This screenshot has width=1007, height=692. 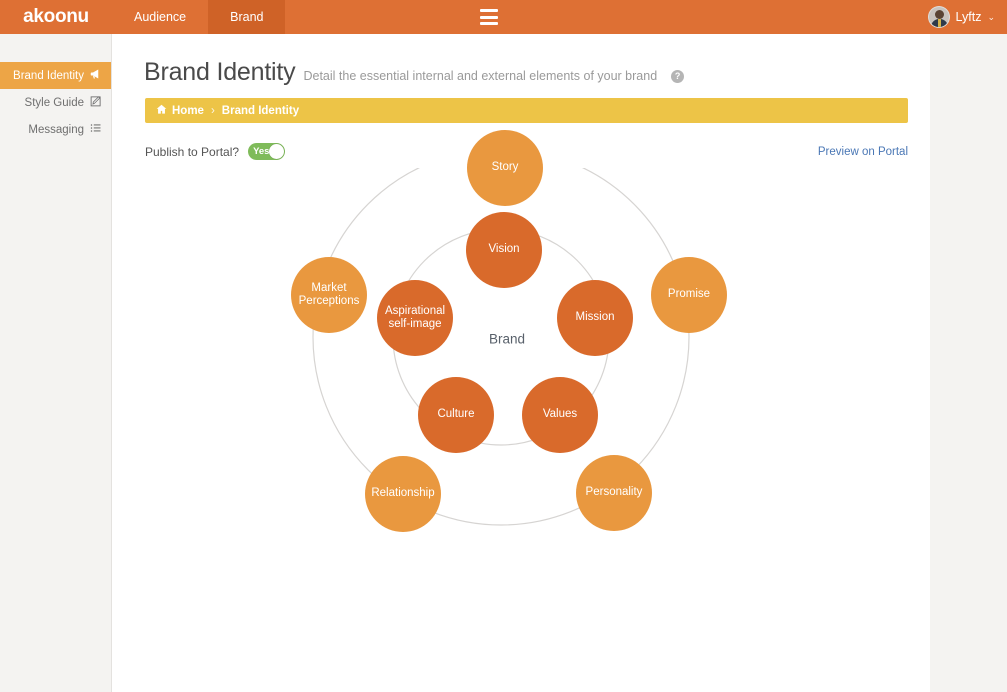 I want to click on sidebar-item-brand-identity: Brand Identity, so click(x=55, y=75).